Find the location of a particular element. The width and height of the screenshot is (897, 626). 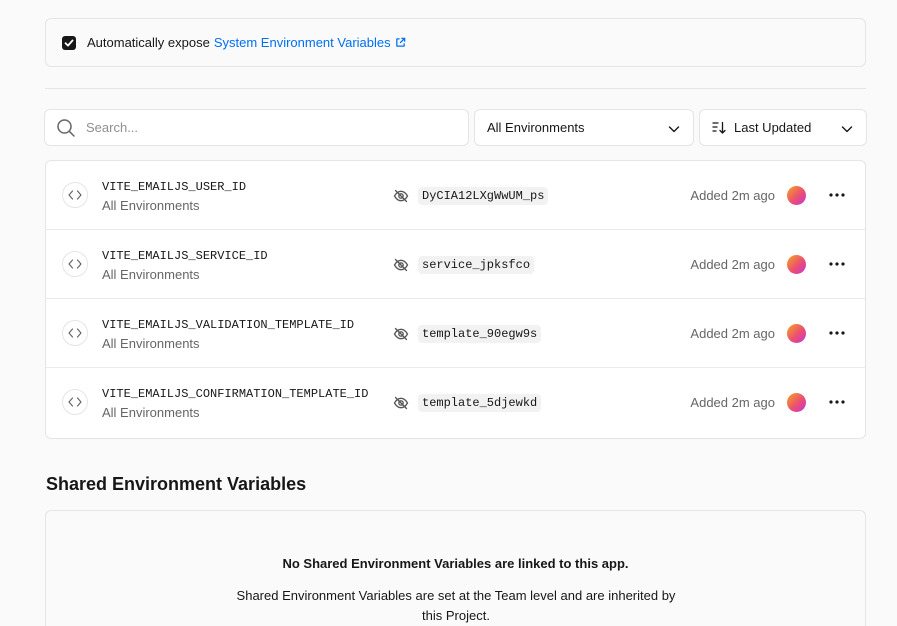

variable-value: service_jpksfco is located at coordinates (476, 265).